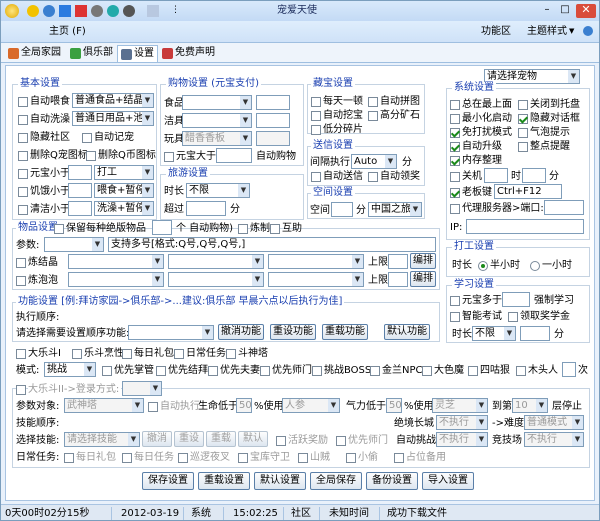  What do you see at coordinates (523, 119) in the screenshot?
I see `hide-dialog-checkbox` at bounding box center [523, 119].